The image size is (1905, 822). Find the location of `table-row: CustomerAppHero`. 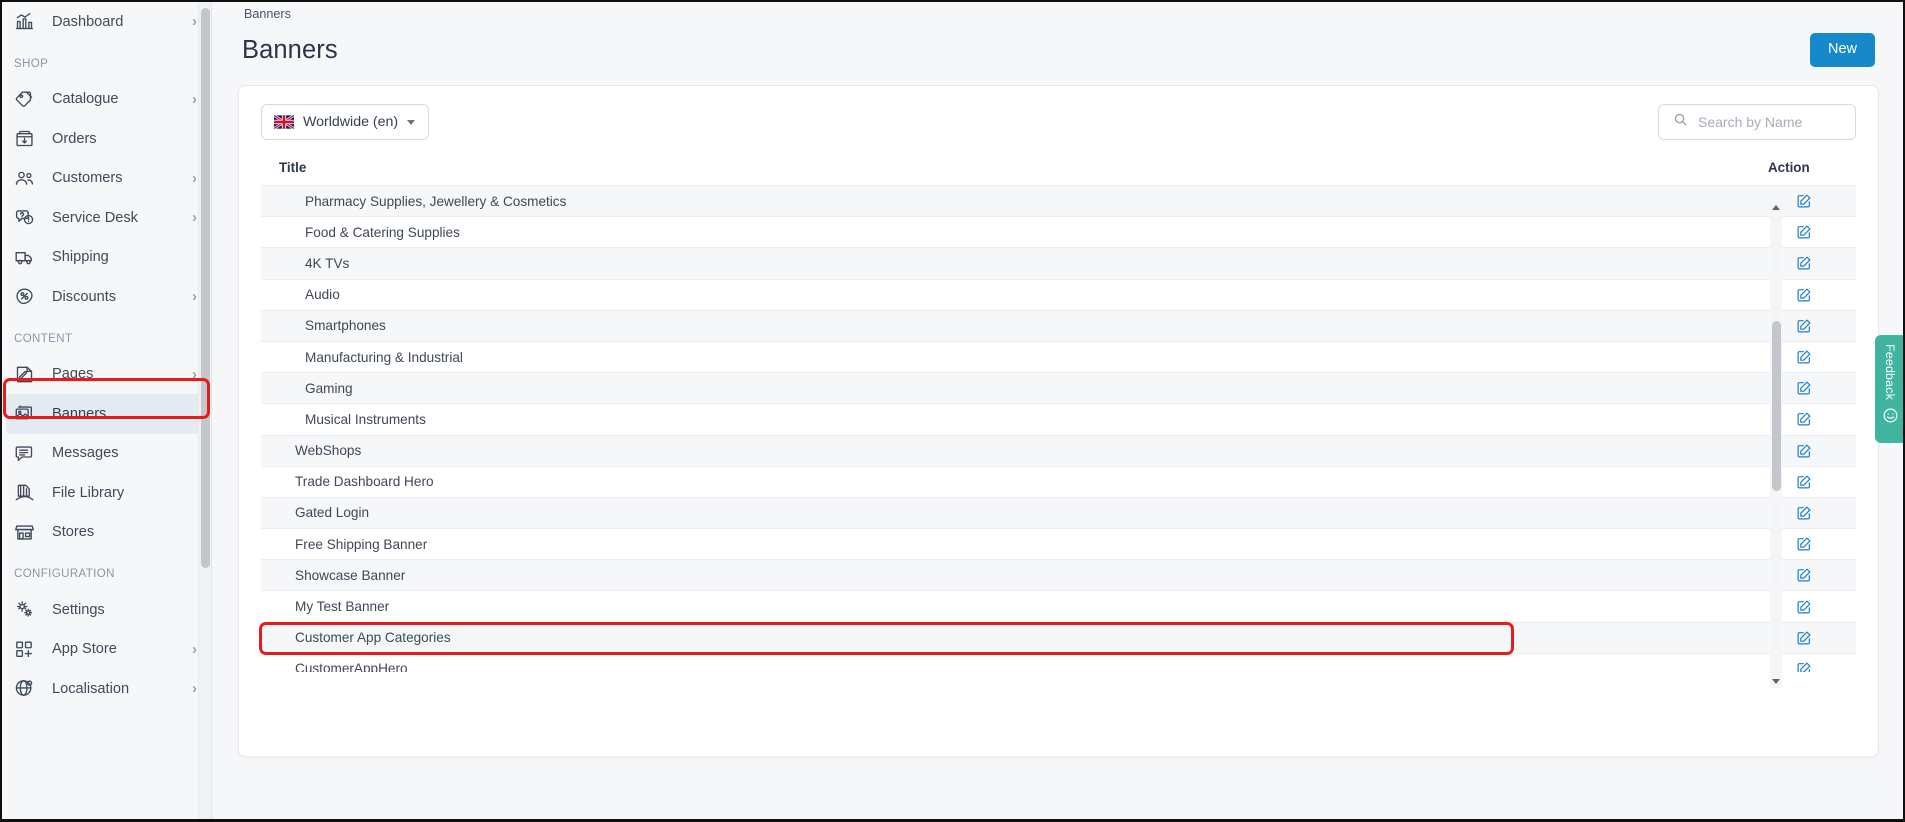

table-row: CustomerAppHero is located at coordinates (1058, 663).